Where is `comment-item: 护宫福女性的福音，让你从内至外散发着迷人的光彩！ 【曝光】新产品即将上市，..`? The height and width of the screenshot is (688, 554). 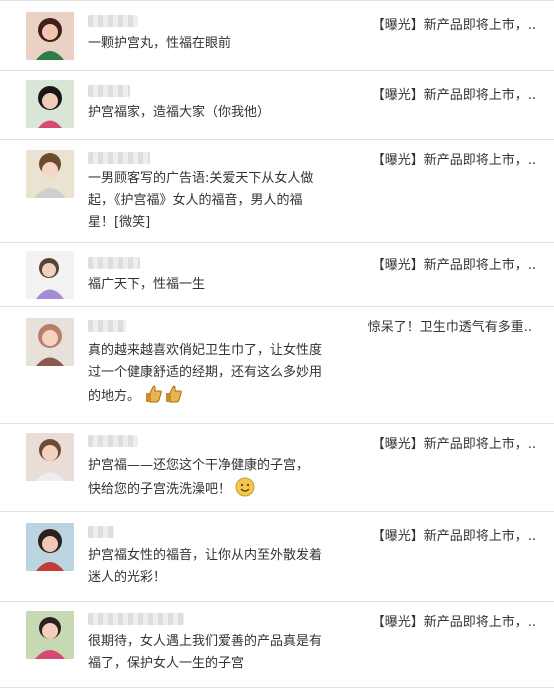 comment-item: 护宫福女性的福音，让你从内至外散发着迷人的光彩！ 【曝光】新产品即将上市，.. is located at coordinates (277, 557).